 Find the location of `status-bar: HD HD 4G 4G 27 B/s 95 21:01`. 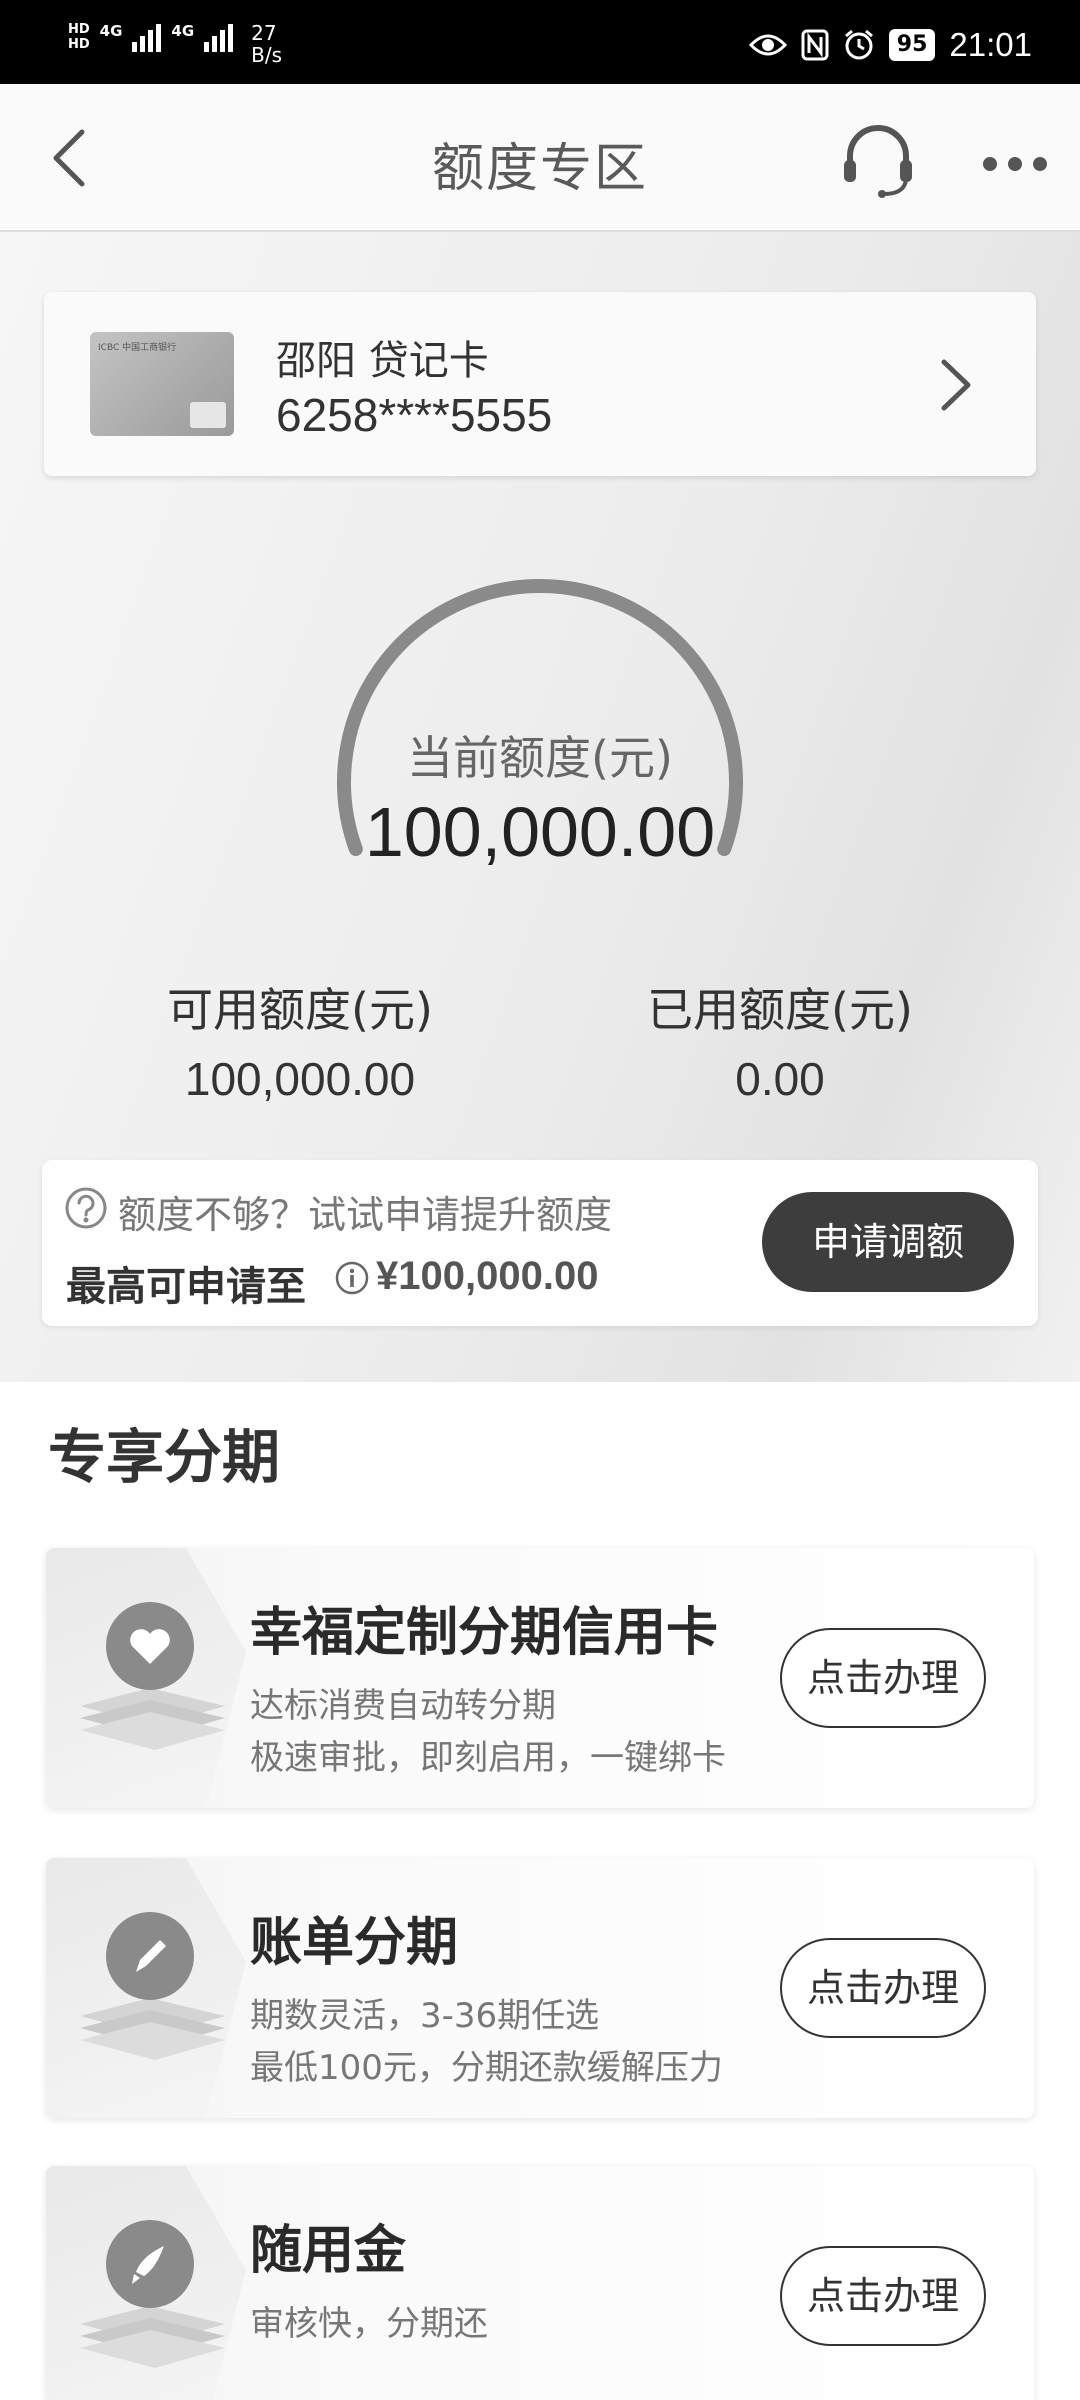

status-bar: HD HD 4G 4G 27 B/s 95 21:01 is located at coordinates (540, 42).